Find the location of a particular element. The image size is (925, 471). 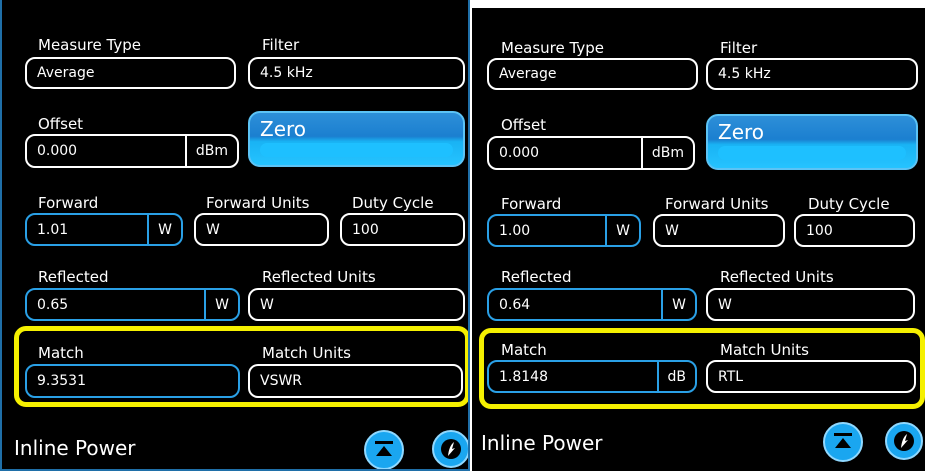

match-units-field: VSWR is located at coordinates (355, 381).